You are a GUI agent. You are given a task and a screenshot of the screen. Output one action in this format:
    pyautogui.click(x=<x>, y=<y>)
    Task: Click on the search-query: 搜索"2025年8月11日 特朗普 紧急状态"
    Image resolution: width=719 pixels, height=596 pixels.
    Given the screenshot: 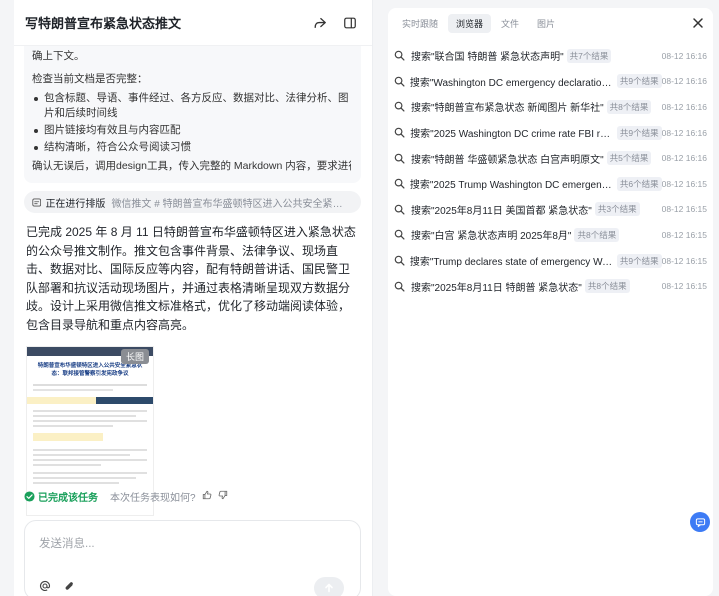 What is the action you would take?
    pyautogui.click(x=496, y=288)
    